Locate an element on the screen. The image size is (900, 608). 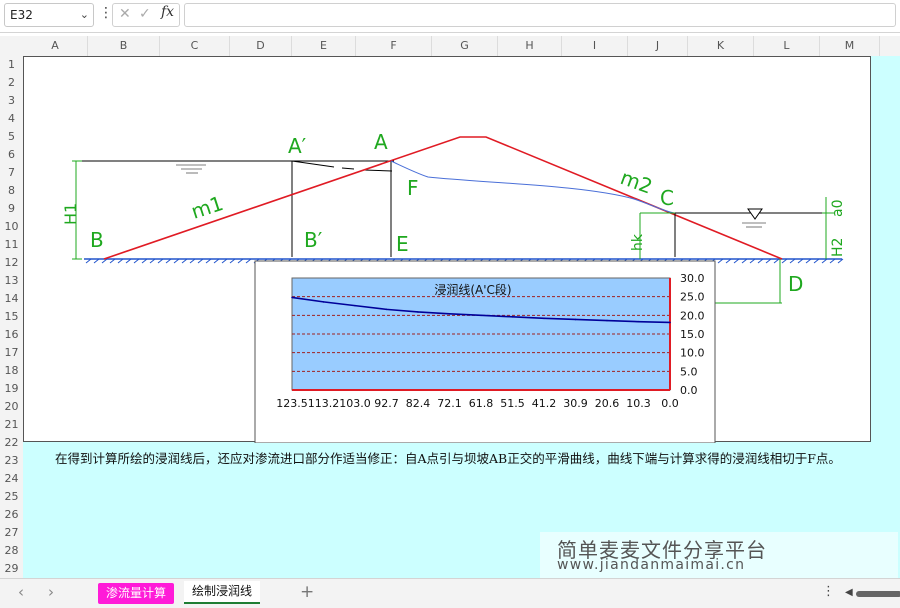
horizontal-scrollbar: ◀ is located at coordinates (872, 592).